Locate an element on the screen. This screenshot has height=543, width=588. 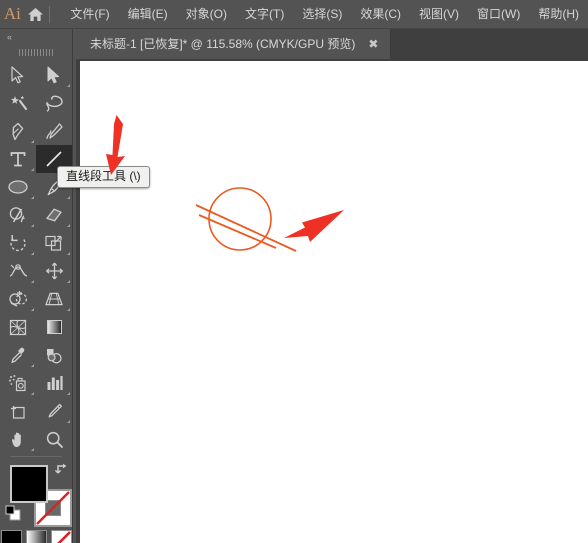
menu-type: 文字(T) is located at coordinates (264, 14).